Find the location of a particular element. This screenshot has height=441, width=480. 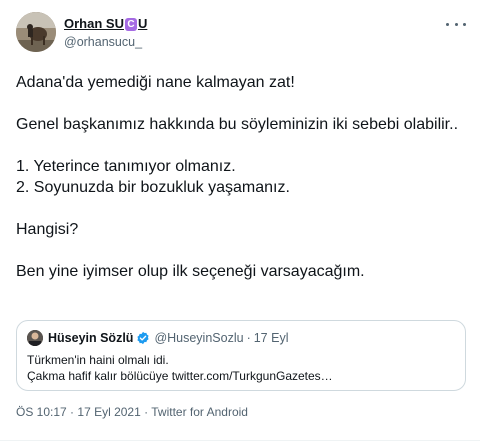

avatar-image is located at coordinates (36, 32).